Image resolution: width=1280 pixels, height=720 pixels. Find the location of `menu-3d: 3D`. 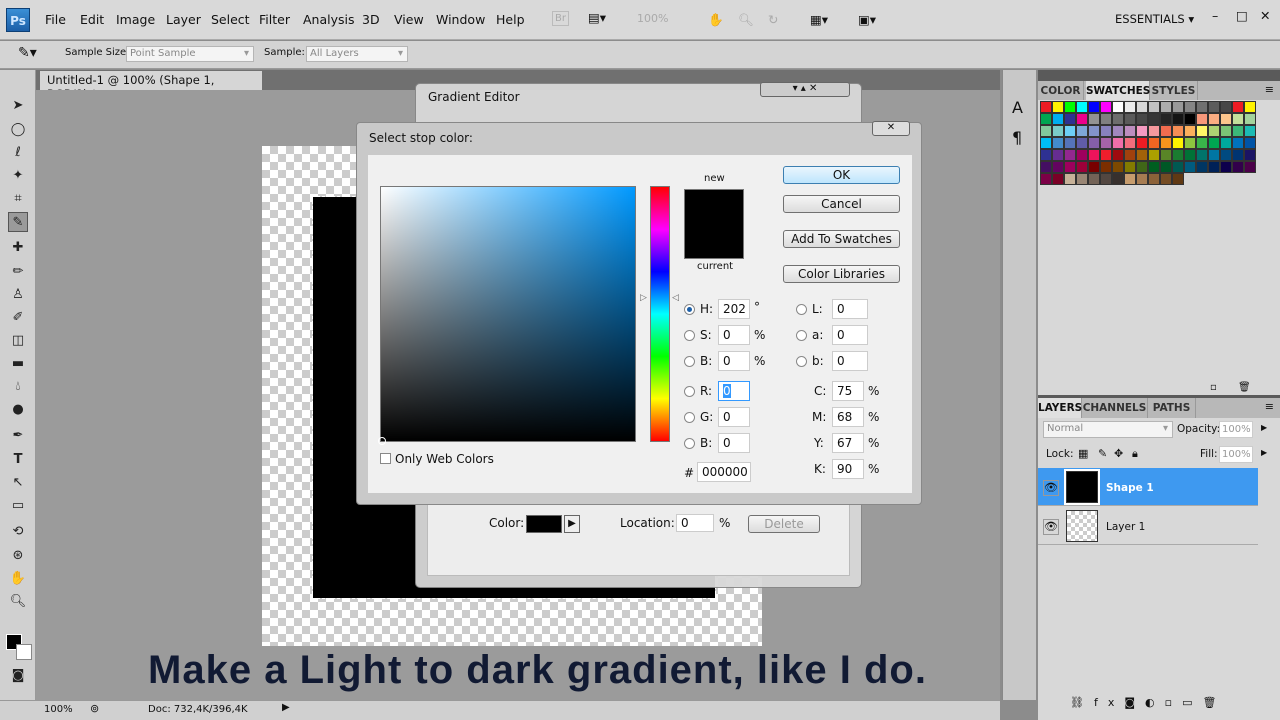

menu-3d: 3D is located at coordinates (371, 19).